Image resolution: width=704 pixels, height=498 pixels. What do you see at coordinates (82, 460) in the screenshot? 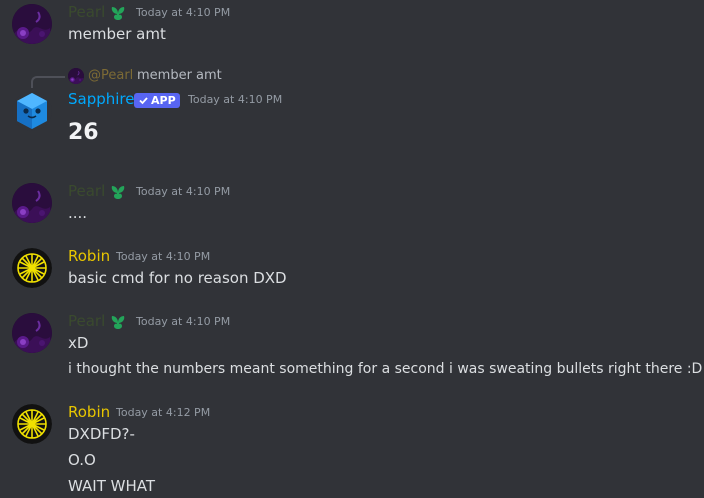
I see `message-text: O.O` at bounding box center [82, 460].